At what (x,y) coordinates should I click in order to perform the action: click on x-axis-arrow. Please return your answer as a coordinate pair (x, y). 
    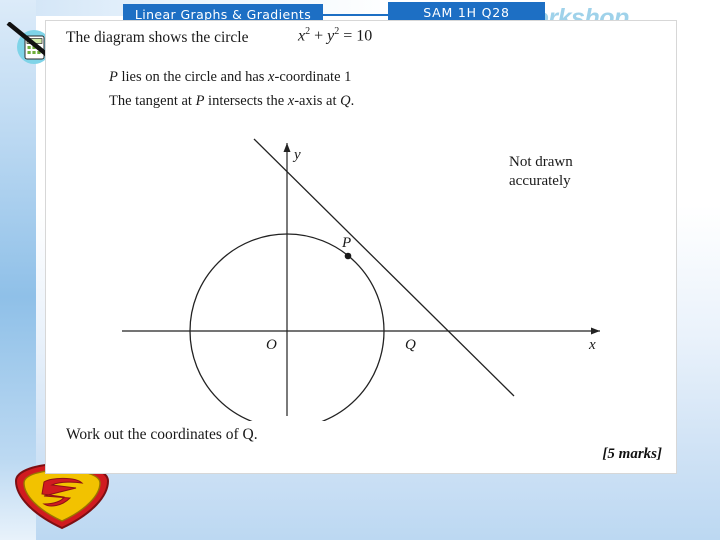
    Looking at the image, I should click on (595, 331).